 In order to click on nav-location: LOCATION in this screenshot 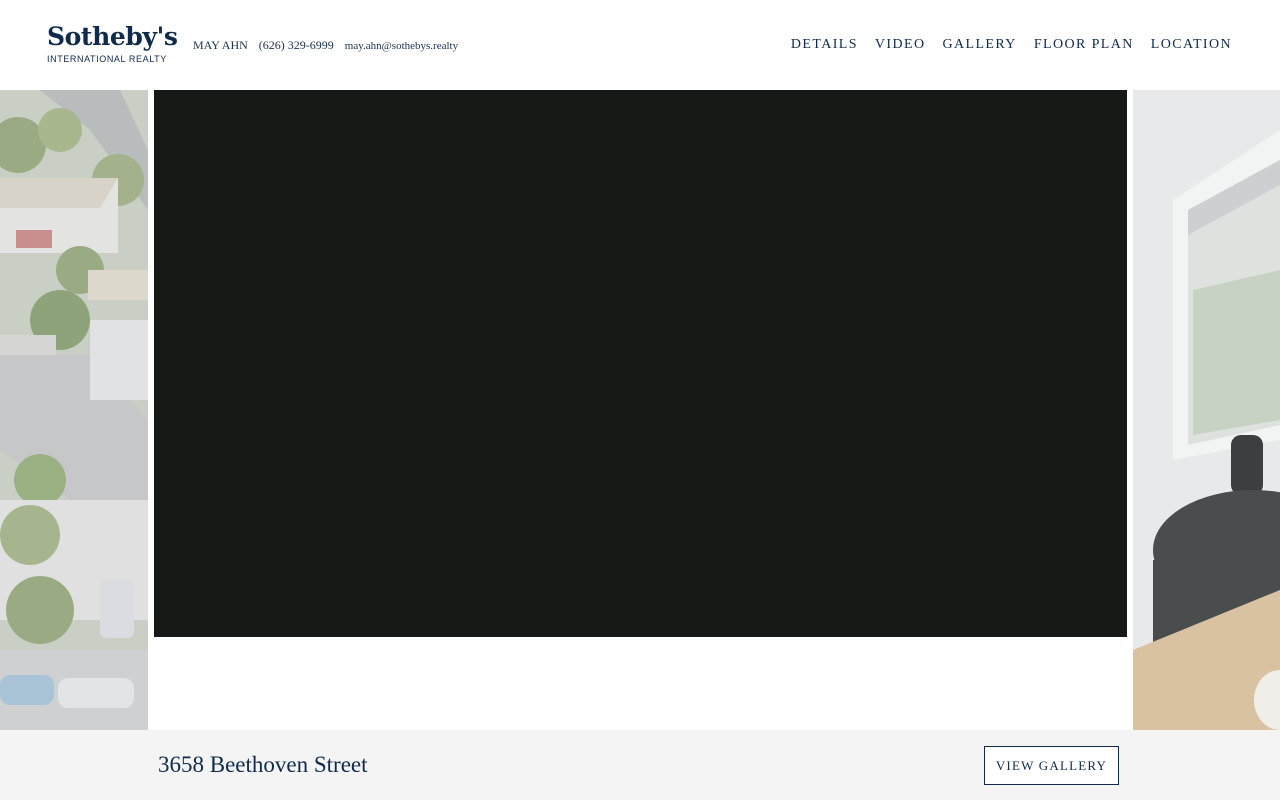, I will do `click(1191, 45)`.